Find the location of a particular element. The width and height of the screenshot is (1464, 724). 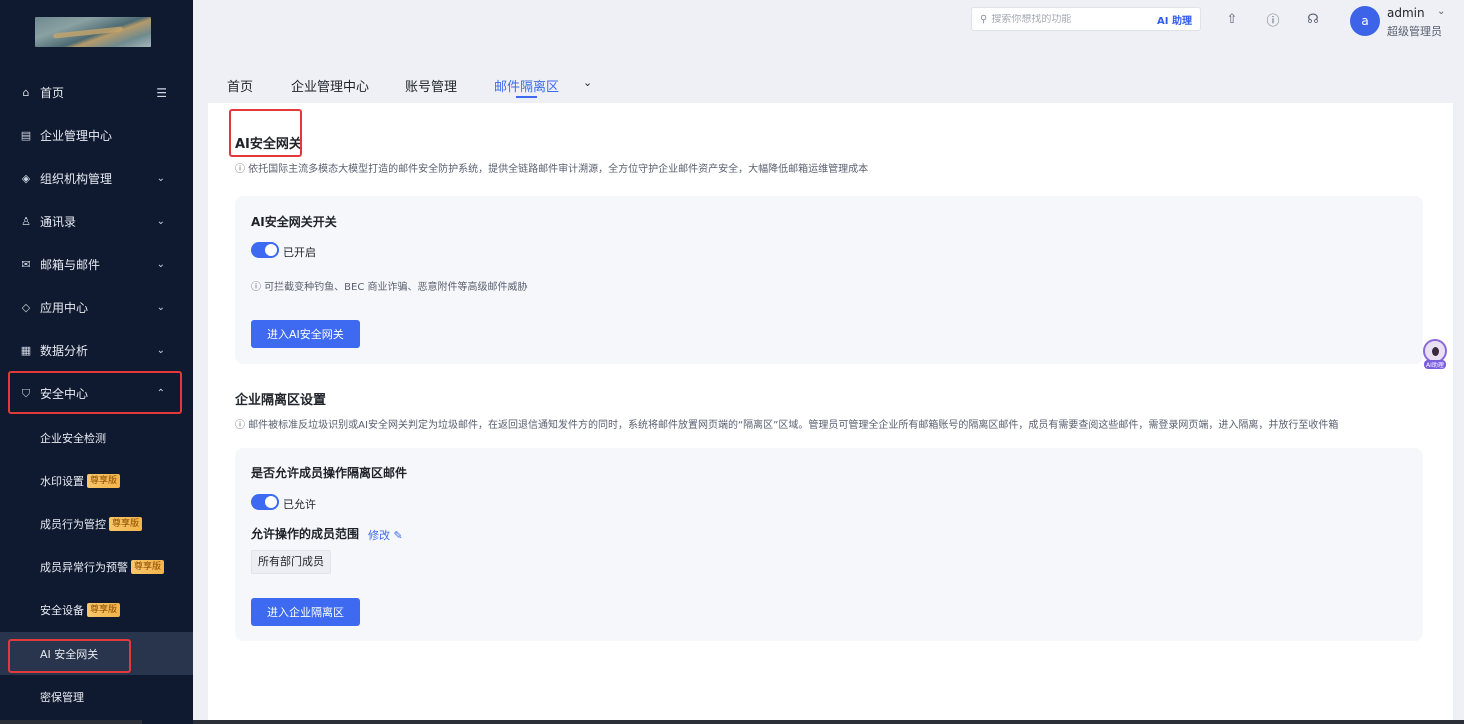

sidebar-subitem-label: 企业安全检测 is located at coordinates (73, 438).